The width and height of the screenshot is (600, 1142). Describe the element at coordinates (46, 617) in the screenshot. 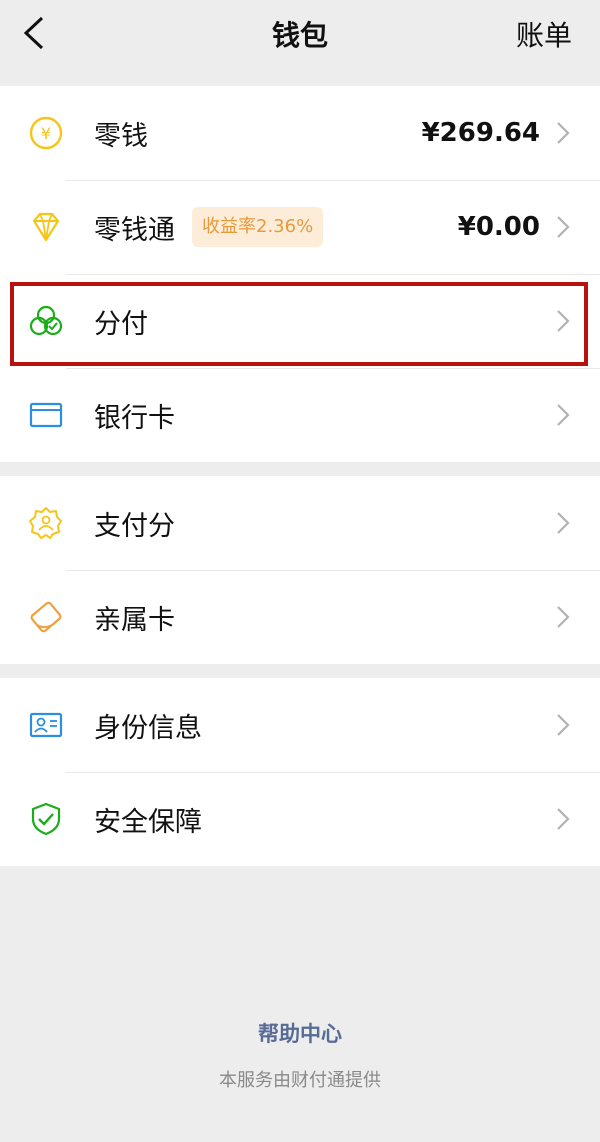

I see `family-card-icon` at that location.